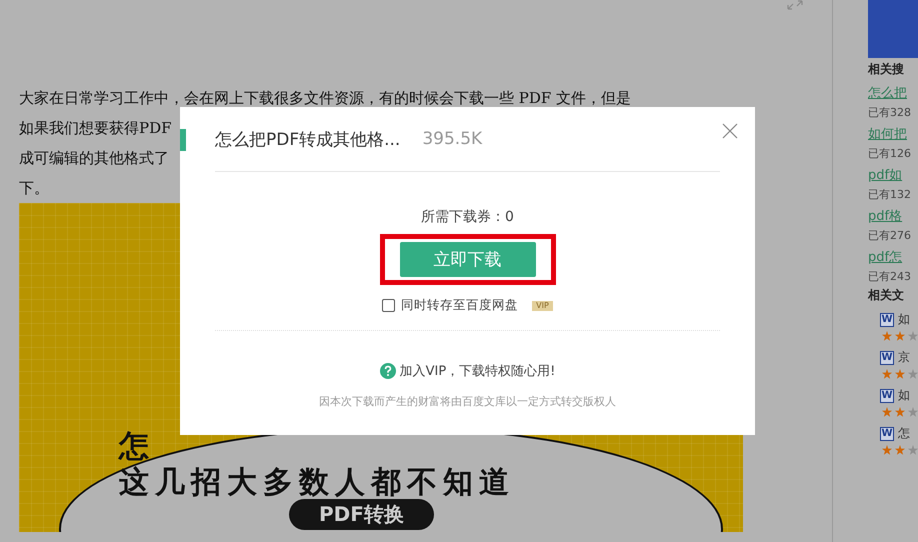  Describe the element at coordinates (889, 112) in the screenshot. I see `view-count: 已有328` at that location.